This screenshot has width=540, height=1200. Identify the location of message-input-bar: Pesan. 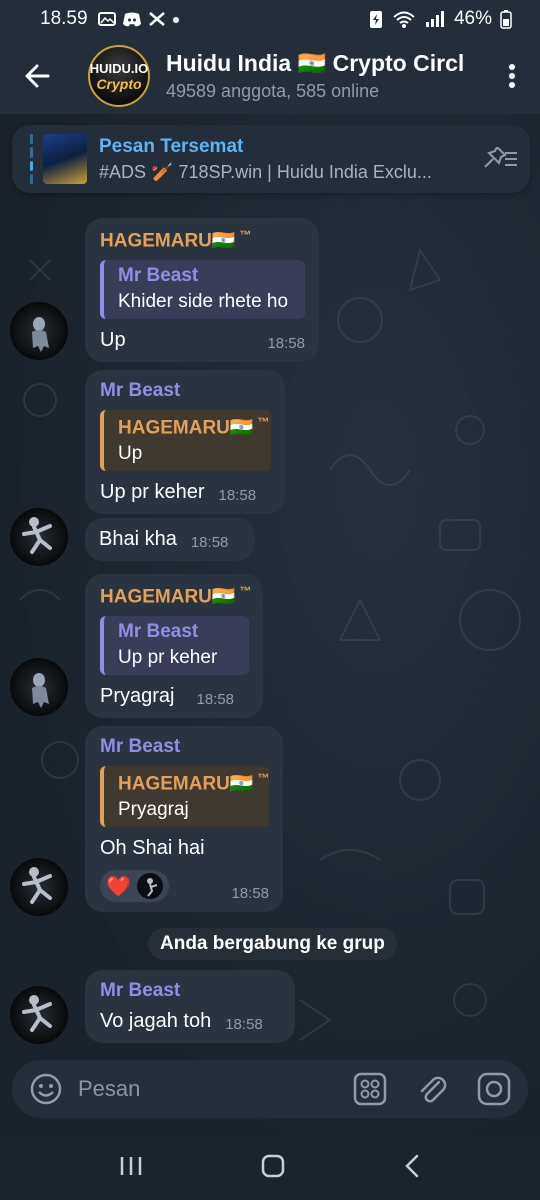
(270, 1089).